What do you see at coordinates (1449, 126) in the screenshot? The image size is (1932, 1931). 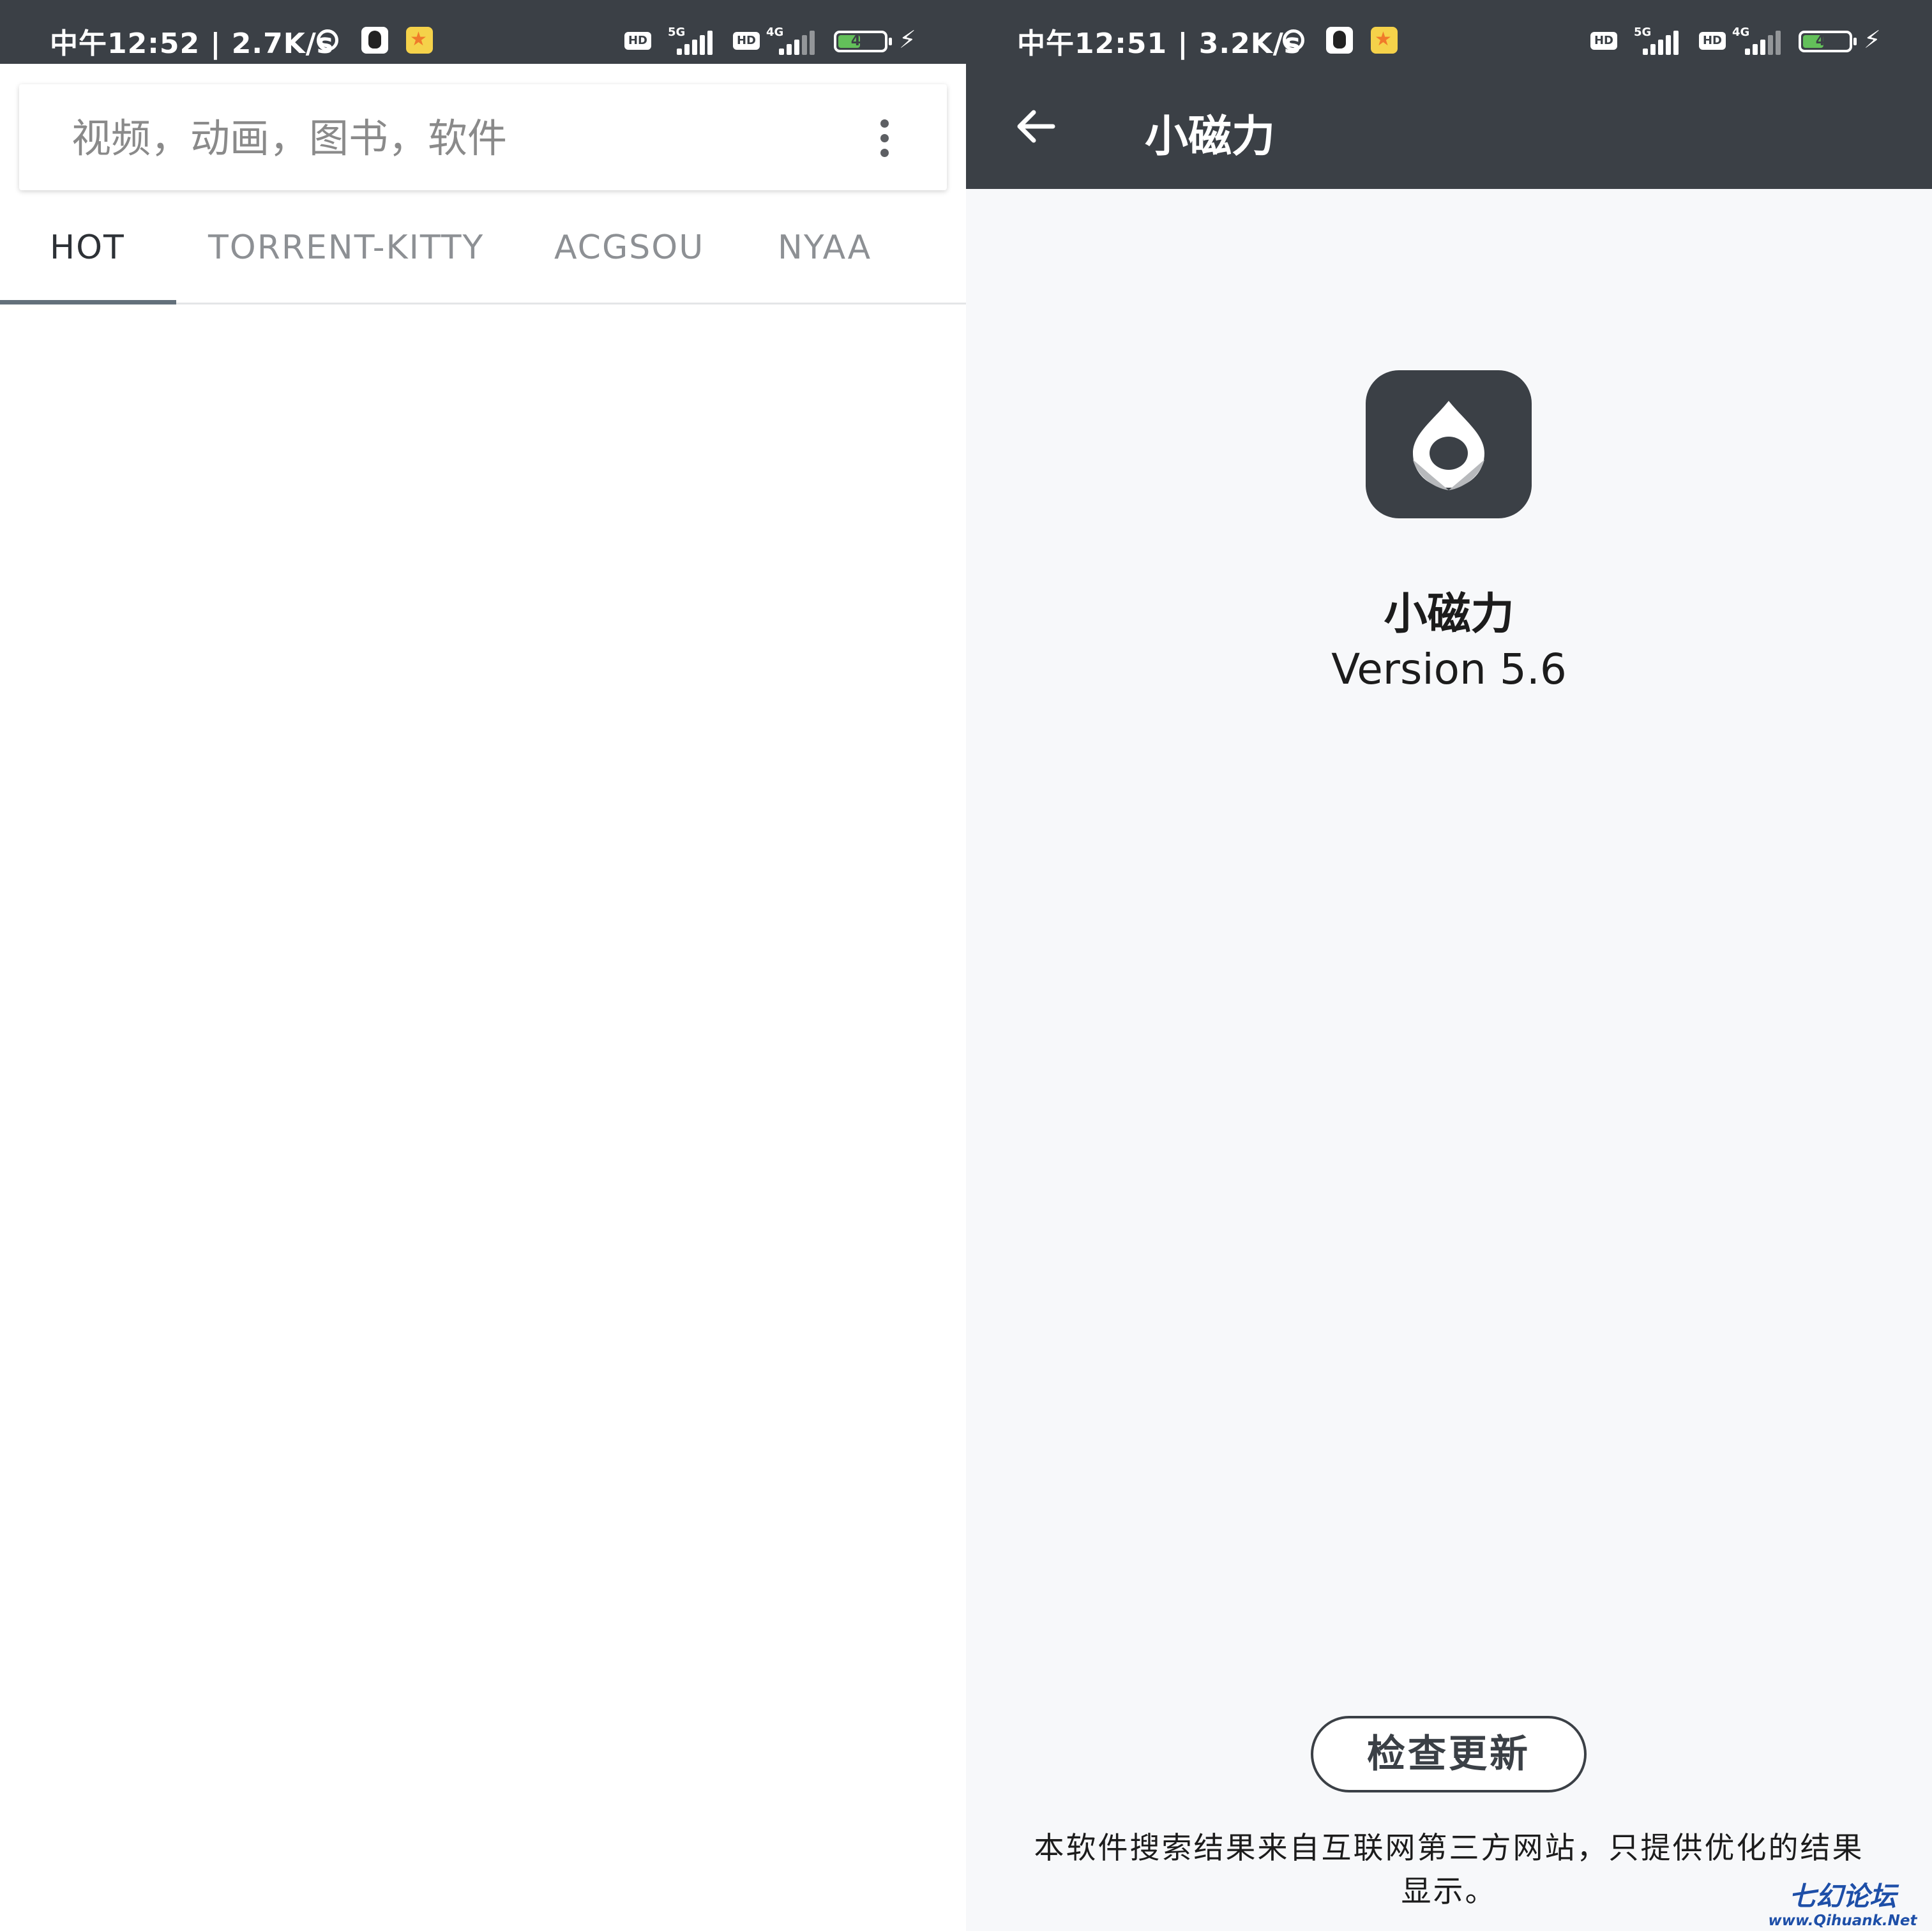 I see `app-bar: 小磁力` at bounding box center [1449, 126].